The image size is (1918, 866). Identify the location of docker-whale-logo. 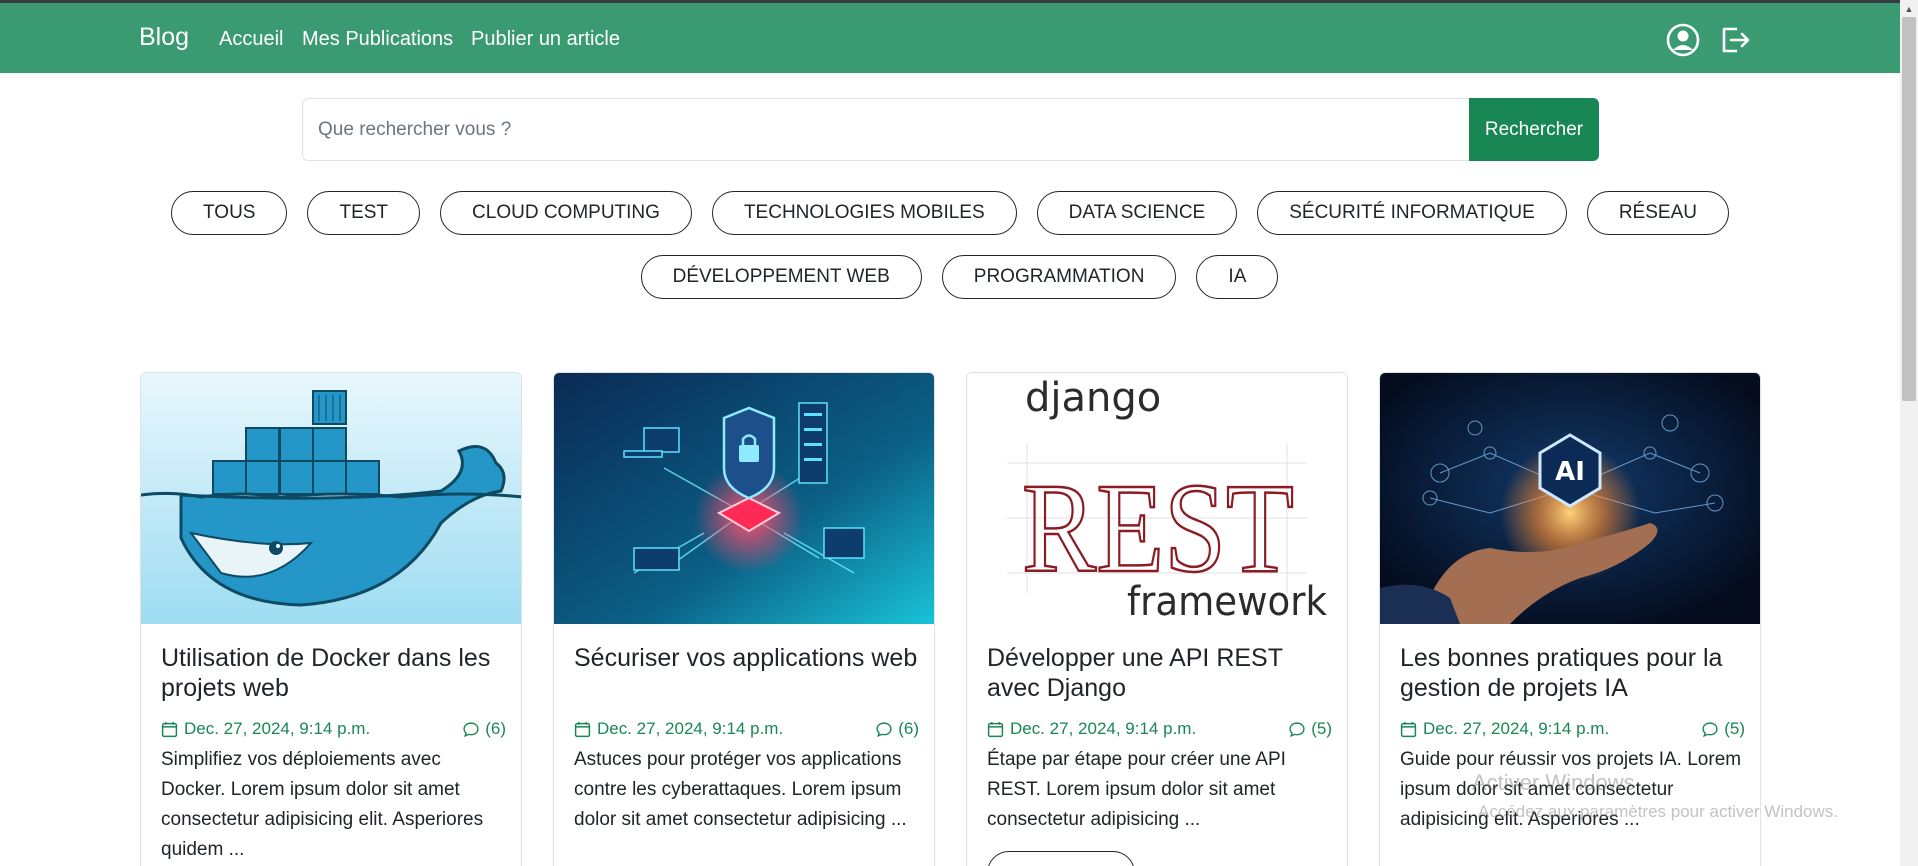
(331, 498).